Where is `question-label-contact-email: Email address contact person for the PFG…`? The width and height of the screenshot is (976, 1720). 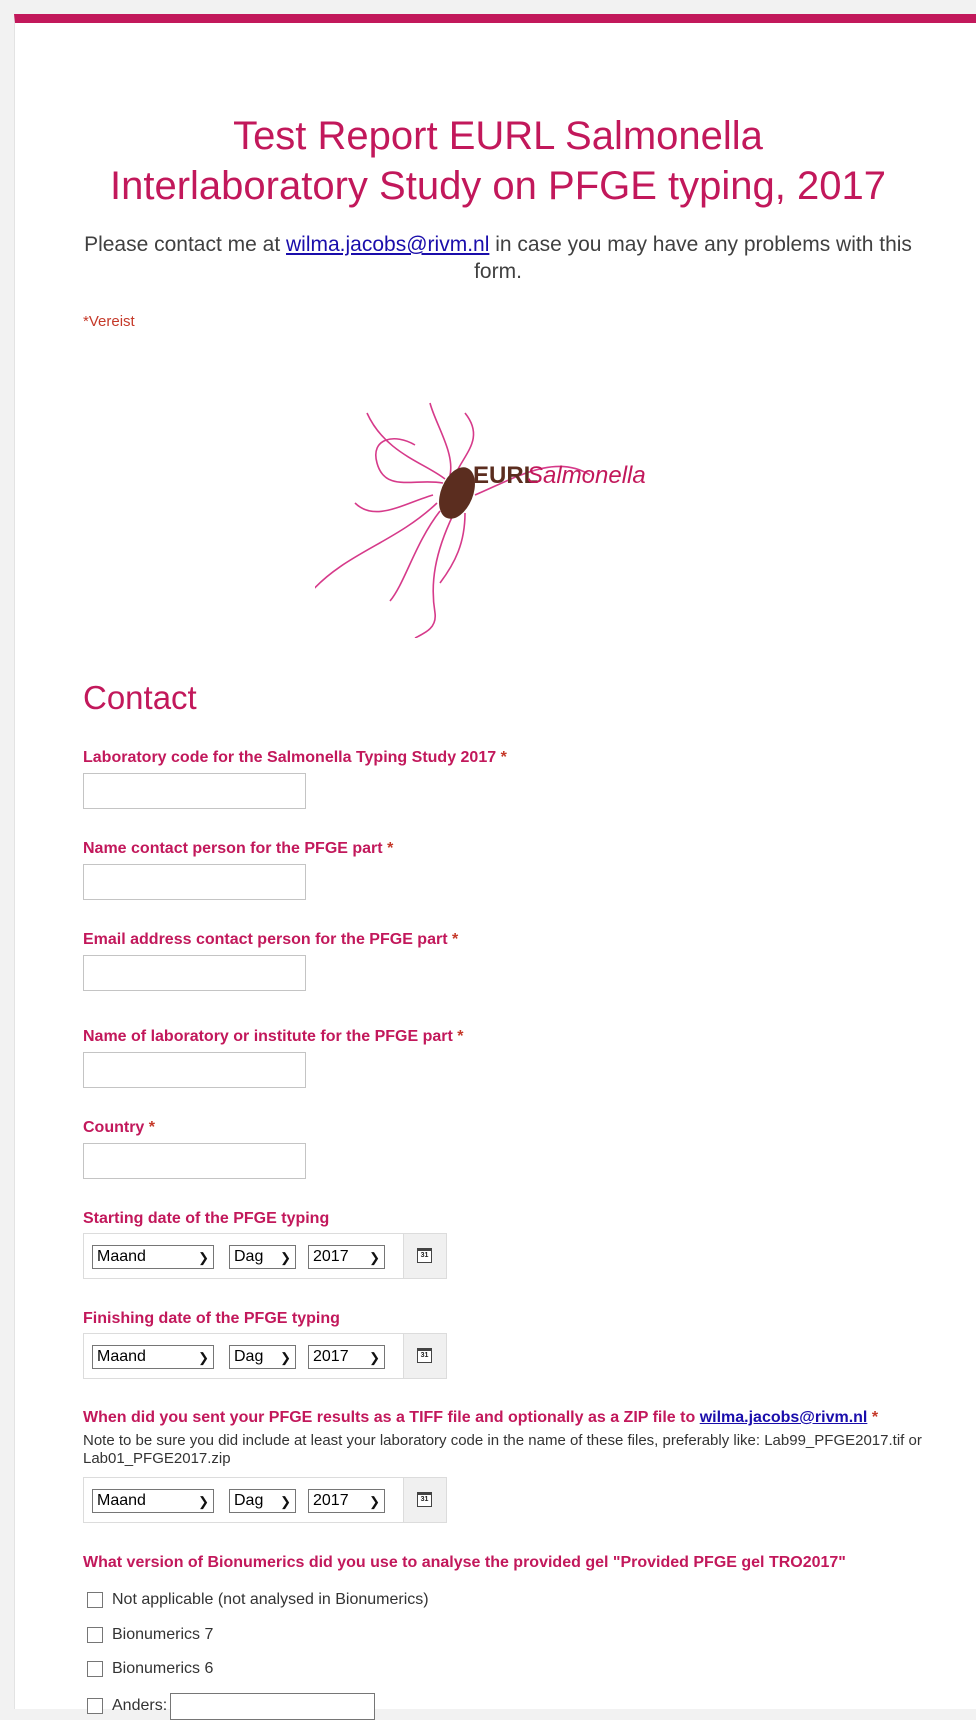
question-label-contact-email: Email address contact person for the PFG… is located at coordinates (271, 939).